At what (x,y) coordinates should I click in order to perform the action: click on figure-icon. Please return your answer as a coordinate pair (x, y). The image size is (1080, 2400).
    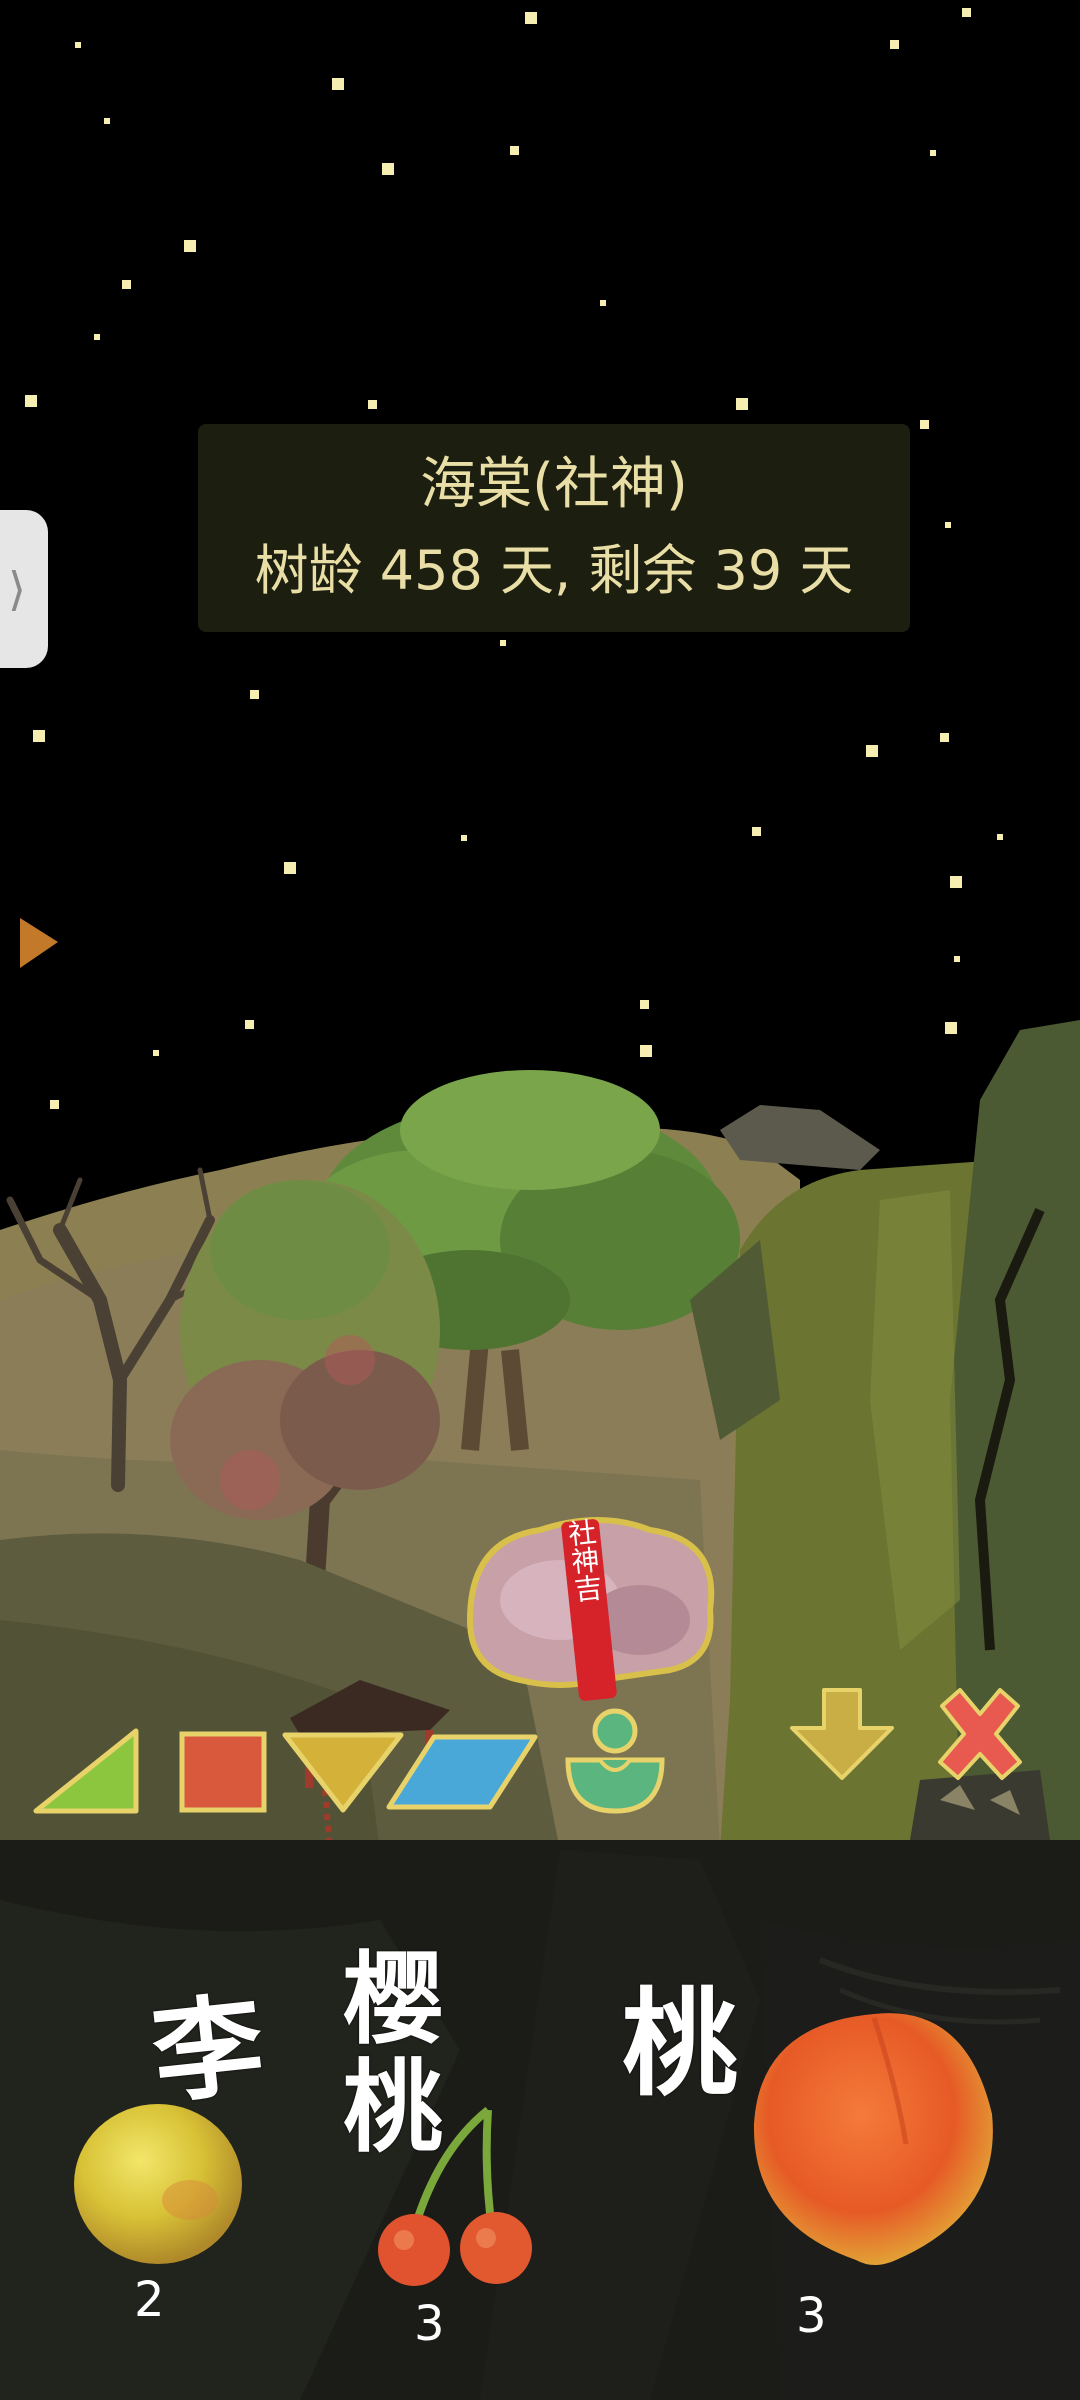
    Looking at the image, I should click on (615, 1761).